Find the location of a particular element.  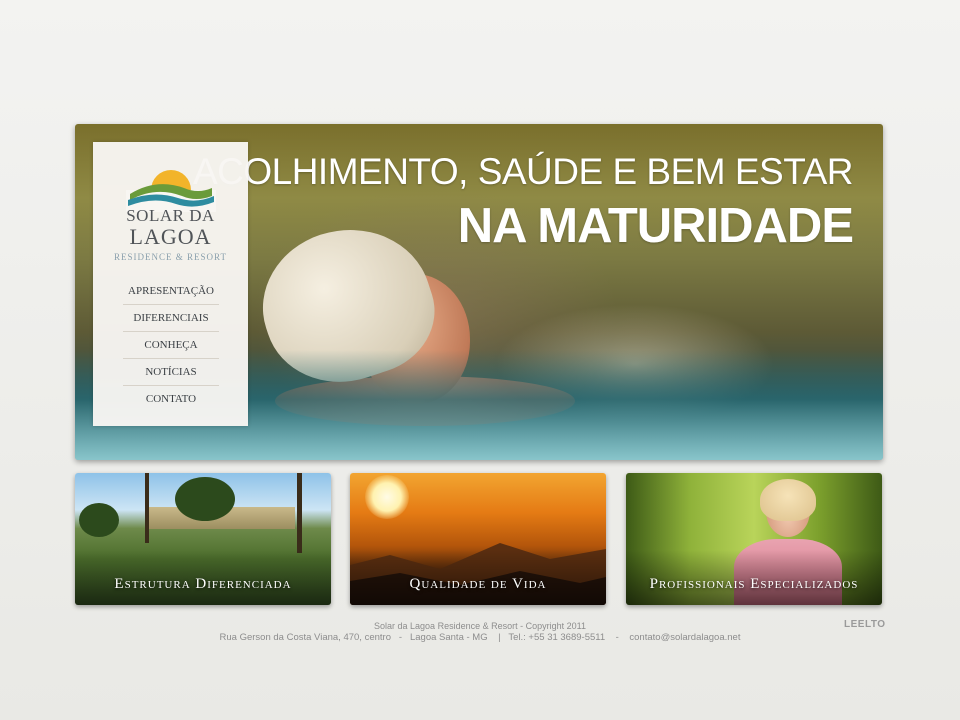

menu-item-apresentacao: APRESENTAÇÃO is located at coordinates (171, 291).